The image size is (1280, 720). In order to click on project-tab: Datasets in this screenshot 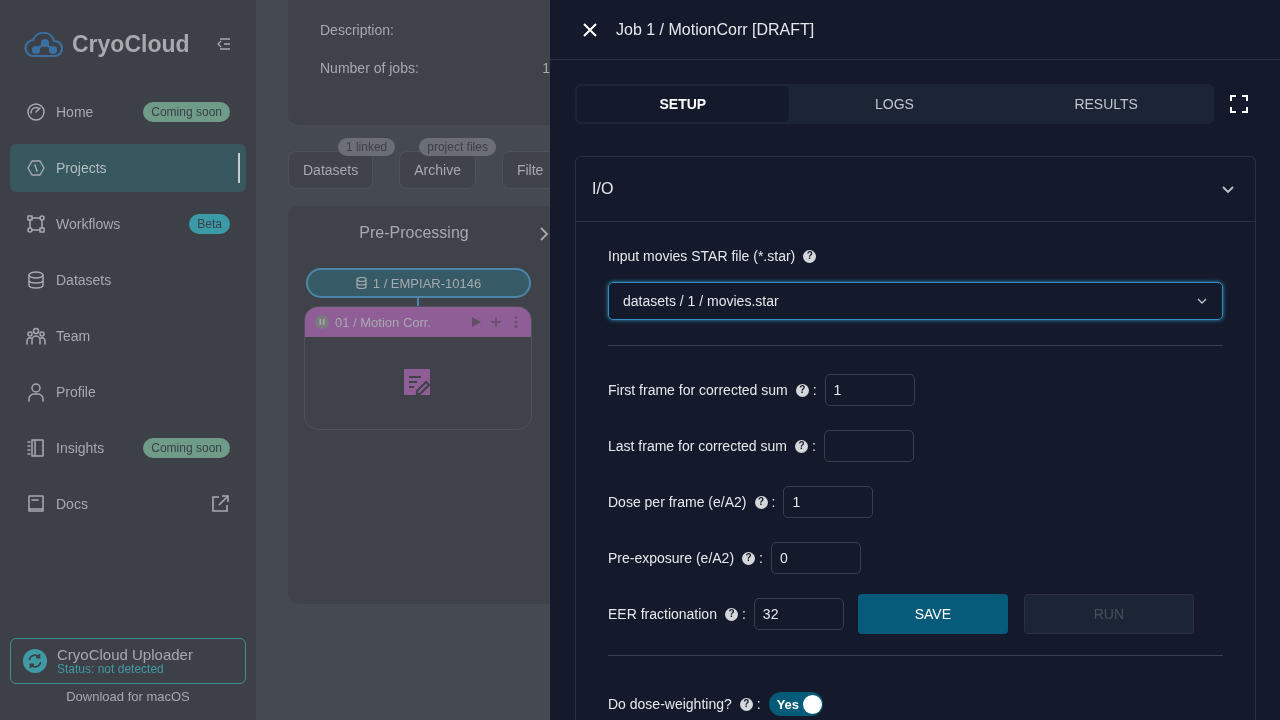, I will do `click(331, 170)`.